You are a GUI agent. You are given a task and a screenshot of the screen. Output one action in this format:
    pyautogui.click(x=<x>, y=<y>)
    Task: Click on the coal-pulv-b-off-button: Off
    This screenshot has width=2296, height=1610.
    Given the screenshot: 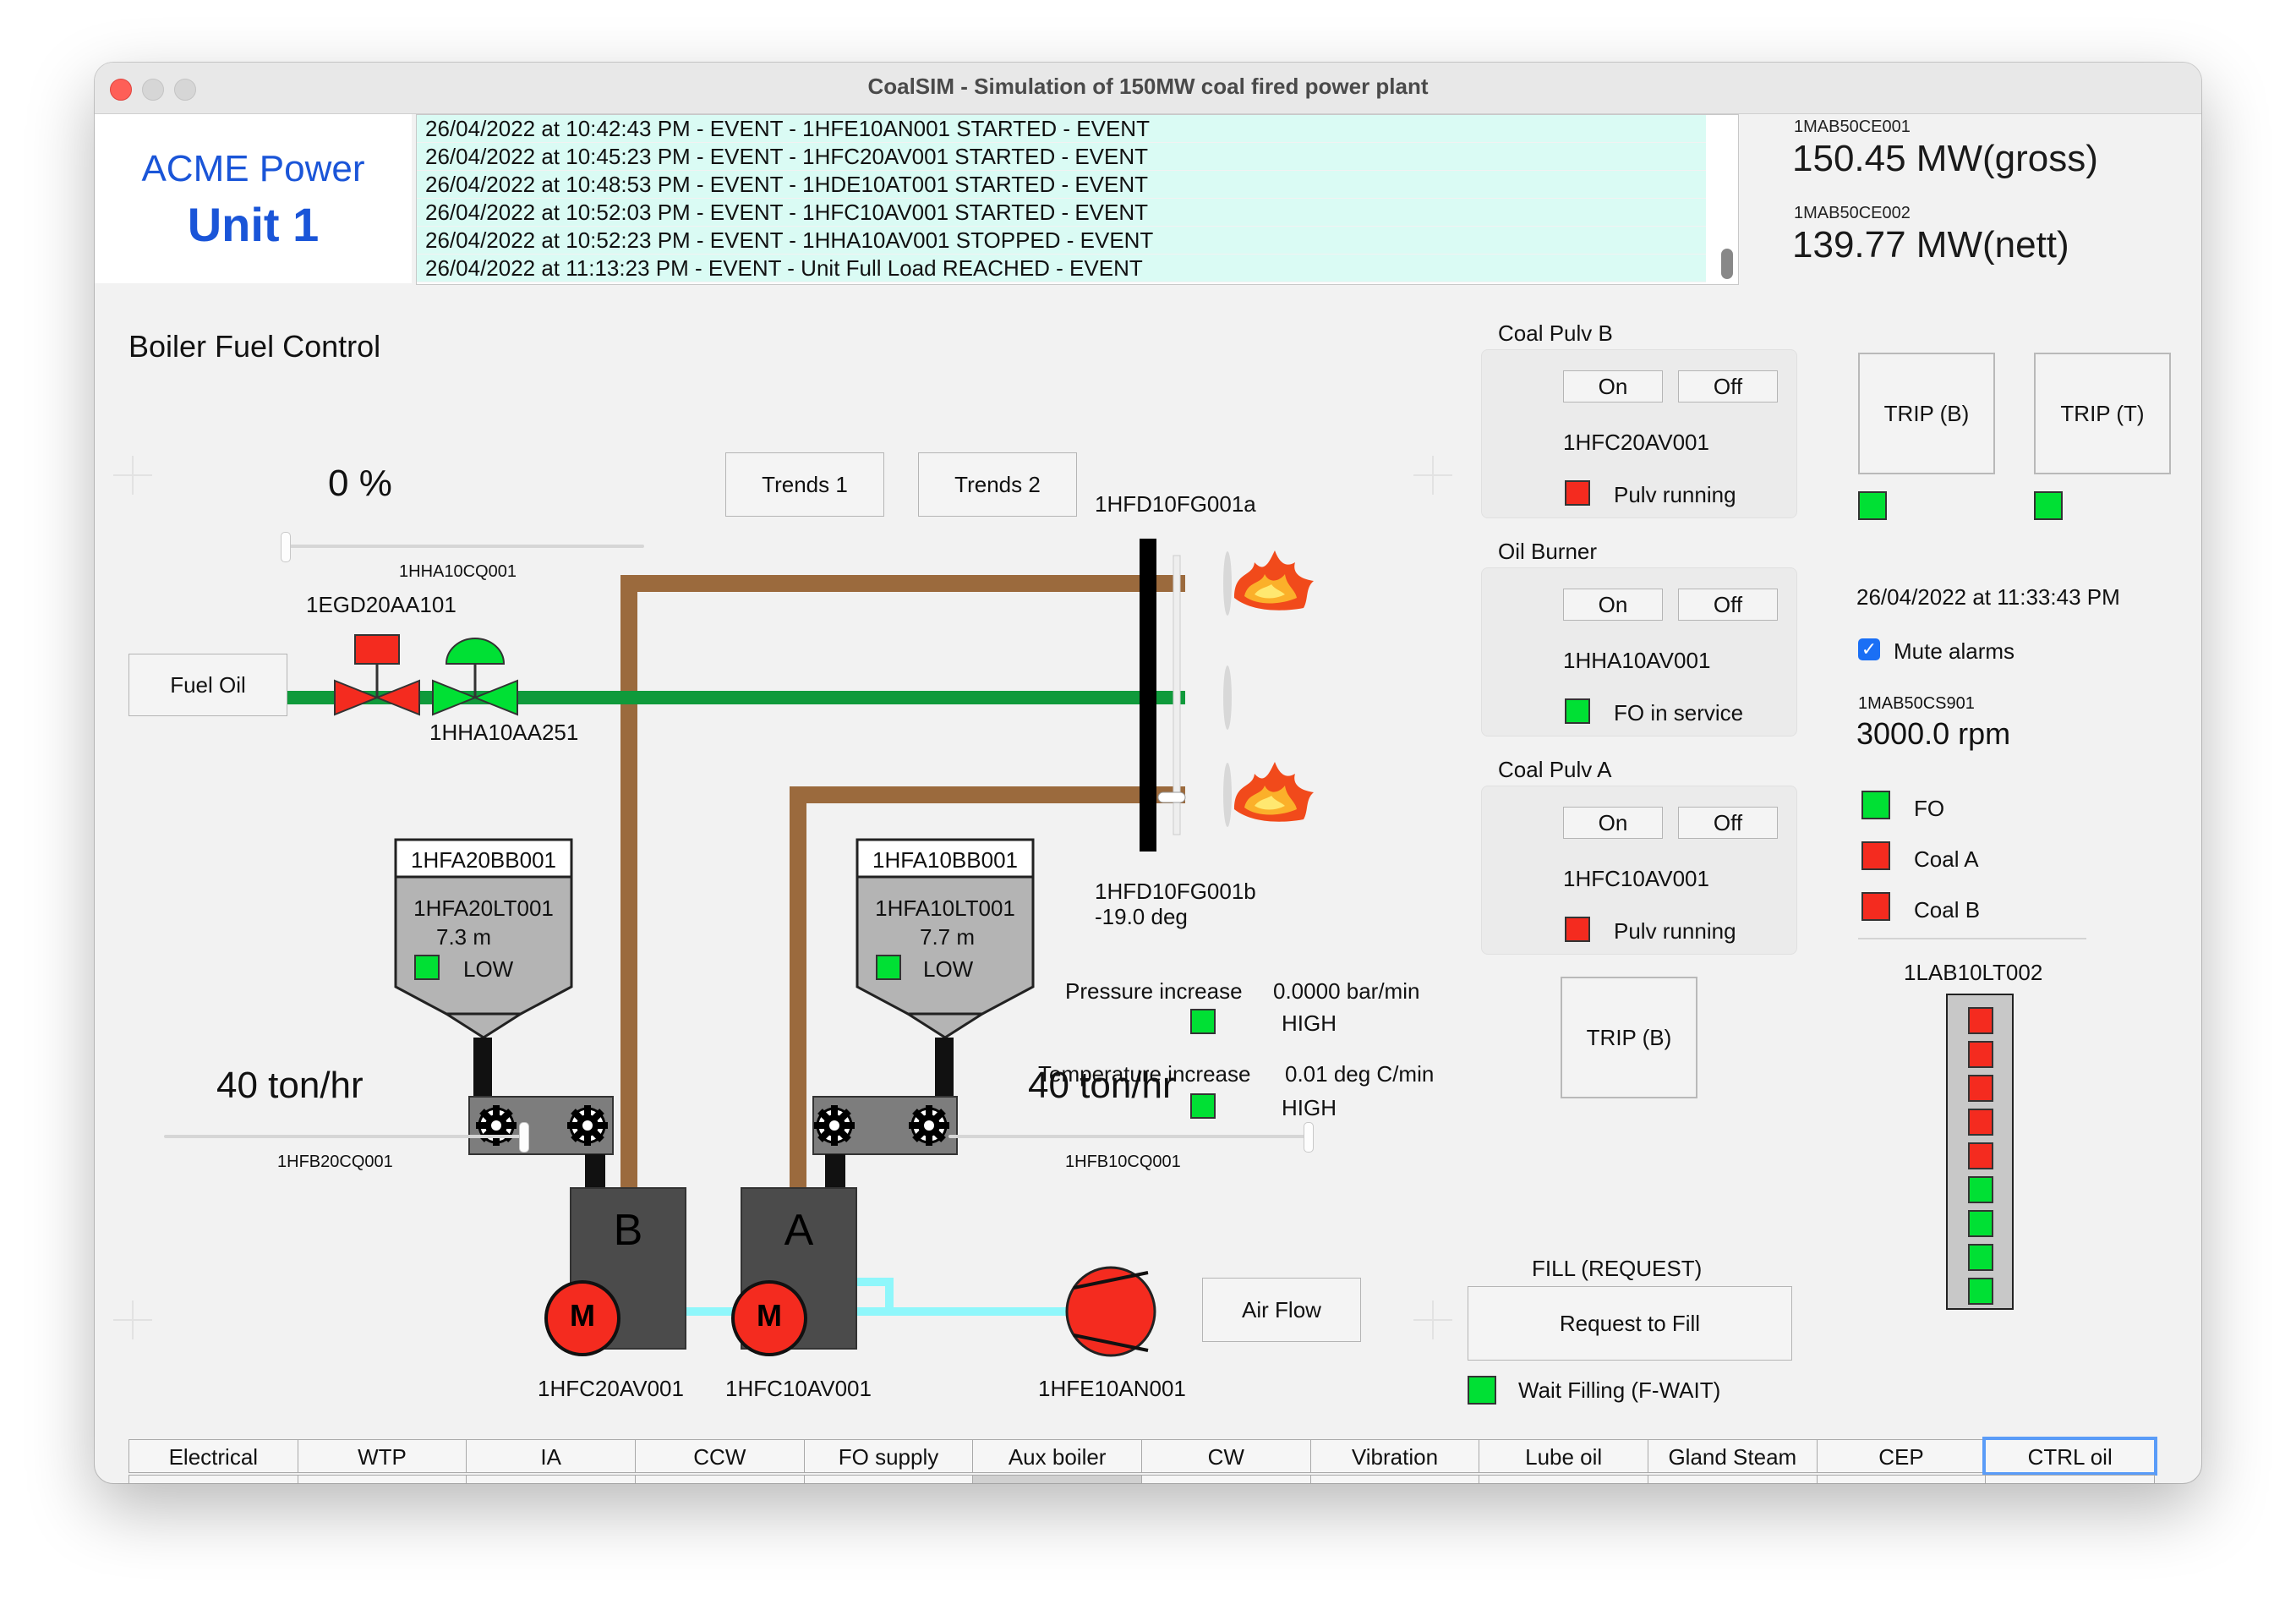 What is the action you would take?
    pyautogui.click(x=1728, y=386)
    